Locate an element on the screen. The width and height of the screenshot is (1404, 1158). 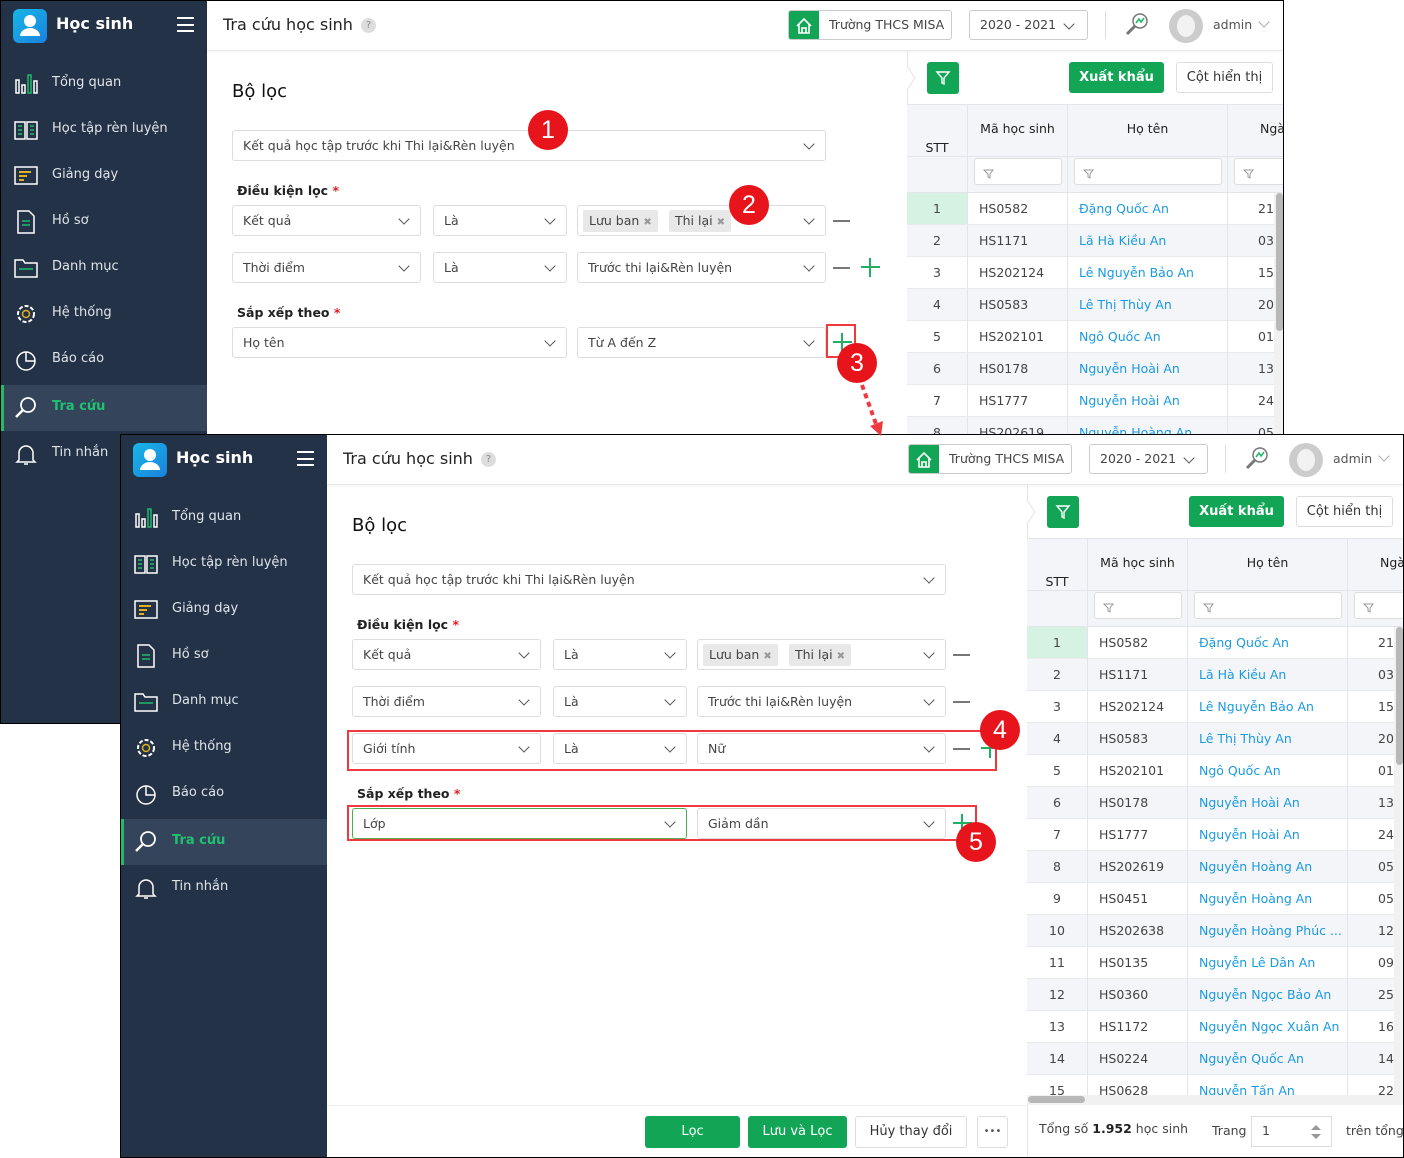
student-name-link: Nguyễn Ngọc Bảo An is located at coordinates (1268, 995).